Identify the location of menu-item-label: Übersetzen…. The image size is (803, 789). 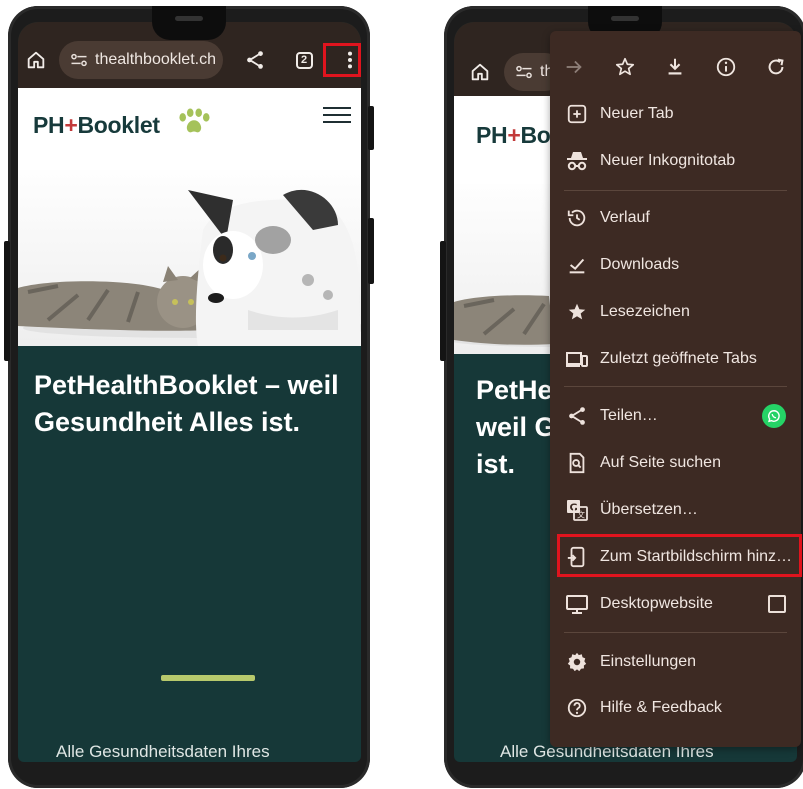
(649, 509).